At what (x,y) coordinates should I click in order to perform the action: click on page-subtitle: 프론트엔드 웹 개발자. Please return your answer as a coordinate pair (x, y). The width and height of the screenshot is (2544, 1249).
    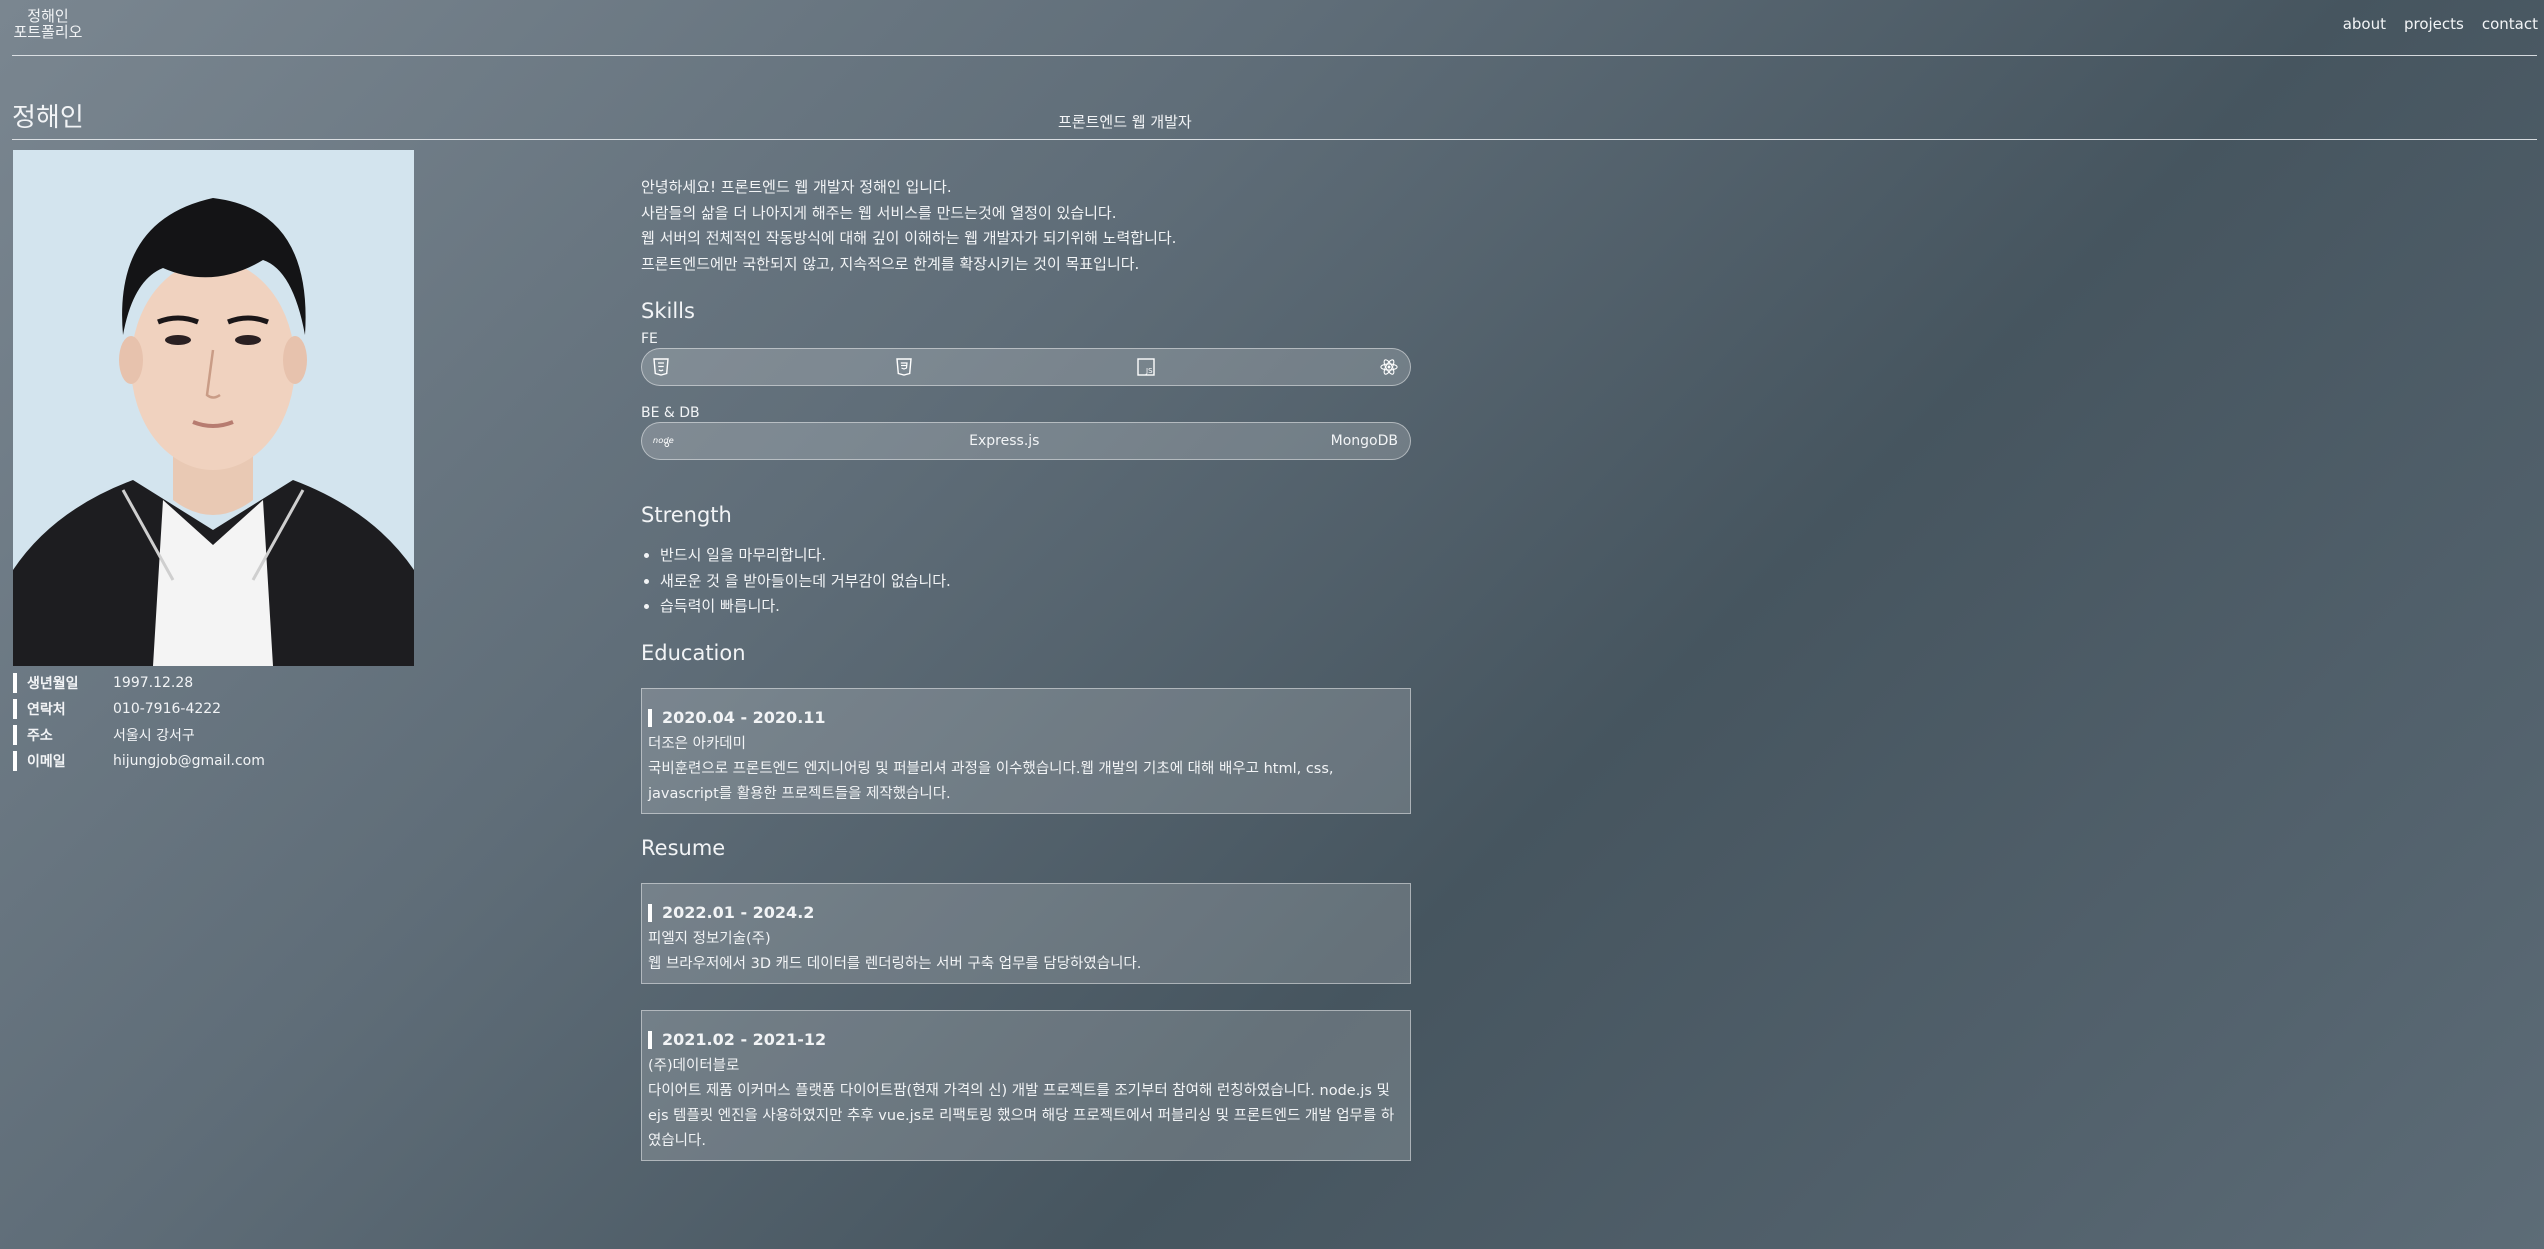
    Looking at the image, I should click on (1125, 122).